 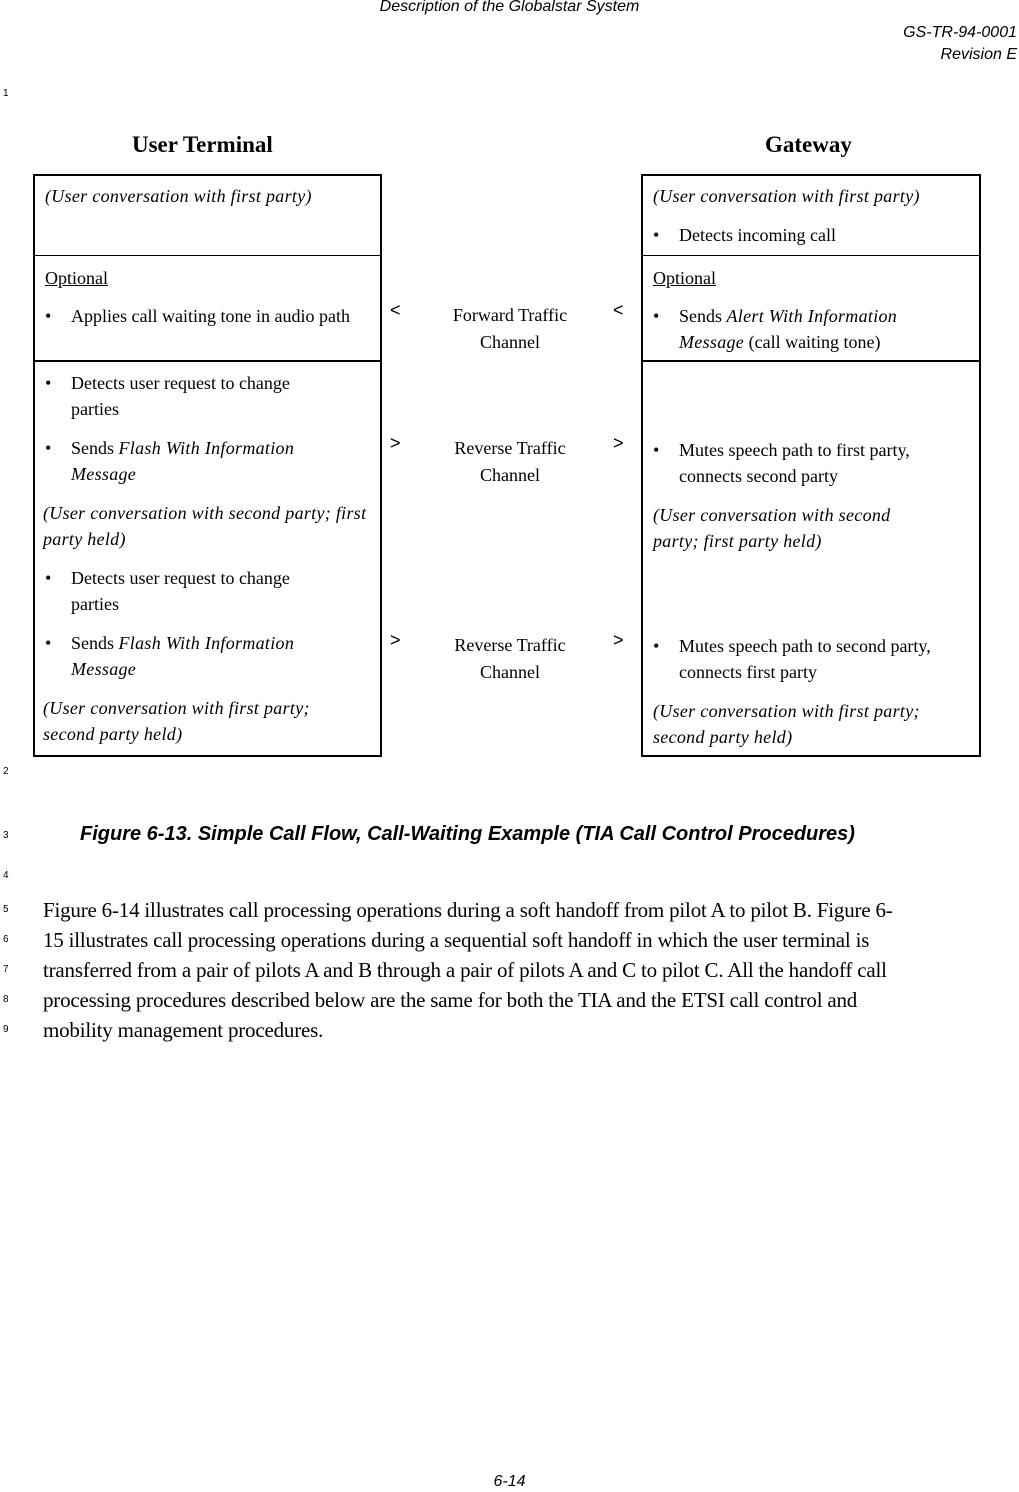 I want to click on document-id-block: GS-TR-94-0001 Revision E, so click(x=960, y=44).